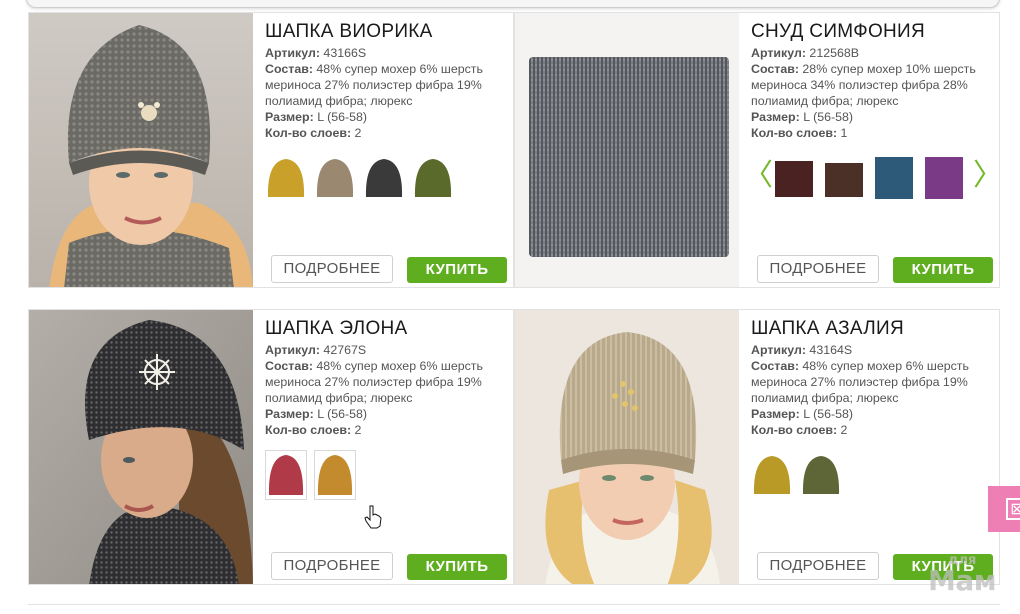 This screenshot has width=1020, height=614. What do you see at coordinates (385, 330) in the screenshot?
I see `product-title: ШАПКА ЭЛОНА` at bounding box center [385, 330].